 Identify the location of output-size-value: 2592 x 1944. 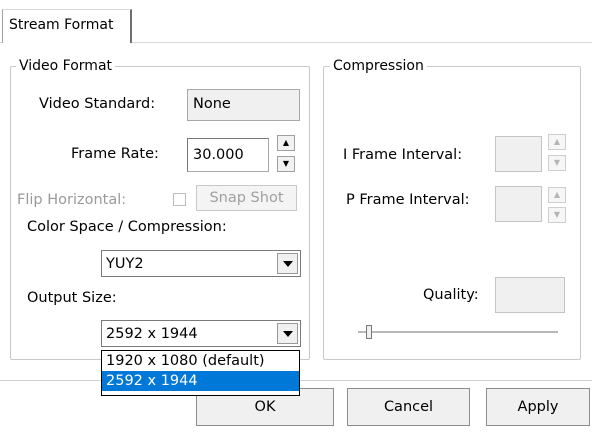
(152, 334).